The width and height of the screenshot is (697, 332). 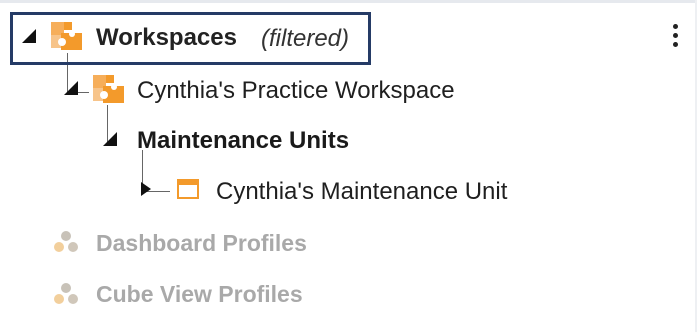 What do you see at coordinates (166, 38) in the screenshot?
I see `workspaces-label: Workspaces` at bounding box center [166, 38].